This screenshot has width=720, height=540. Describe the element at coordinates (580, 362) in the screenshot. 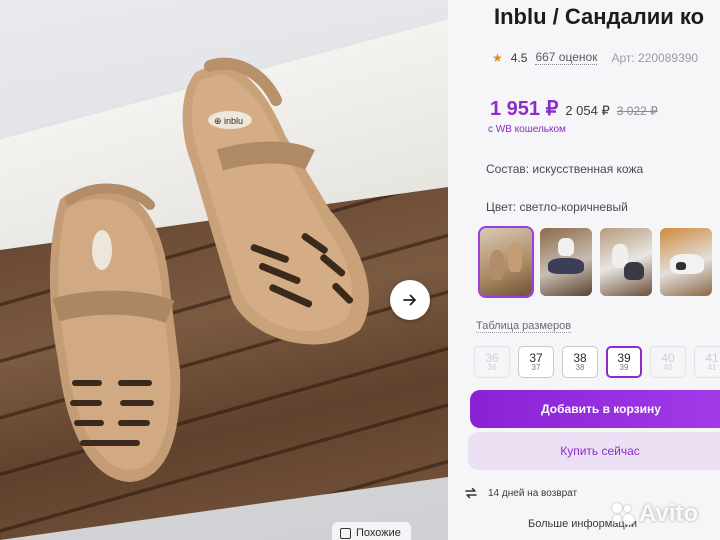

I see `size-option-38: 38 38` at that location.